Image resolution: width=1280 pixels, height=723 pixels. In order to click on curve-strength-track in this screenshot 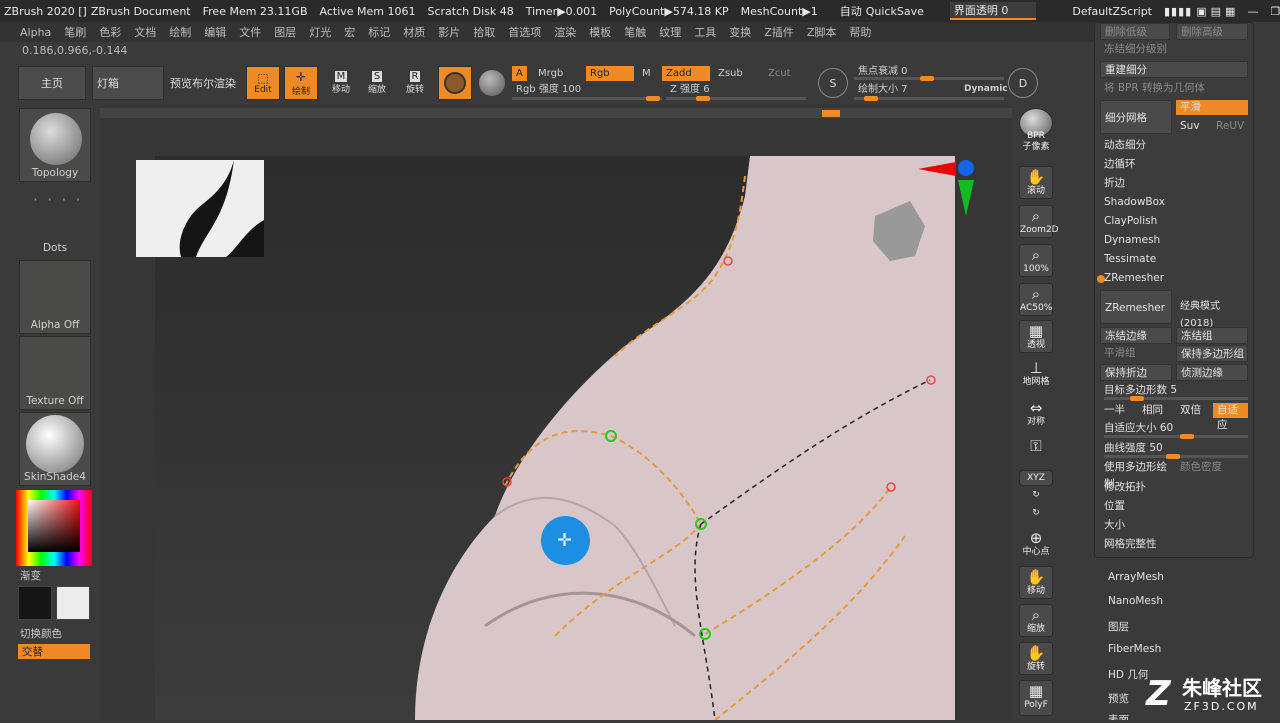, I will do `click(1176, 456)`.